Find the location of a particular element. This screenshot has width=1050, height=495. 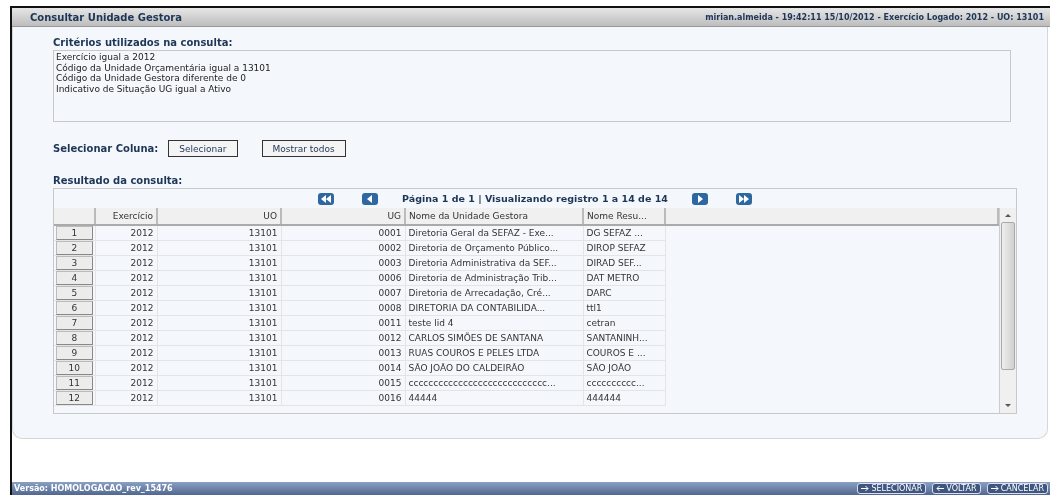

criteria-label: Critérios utilizados na consulta: is located at coordinates (143, 42).